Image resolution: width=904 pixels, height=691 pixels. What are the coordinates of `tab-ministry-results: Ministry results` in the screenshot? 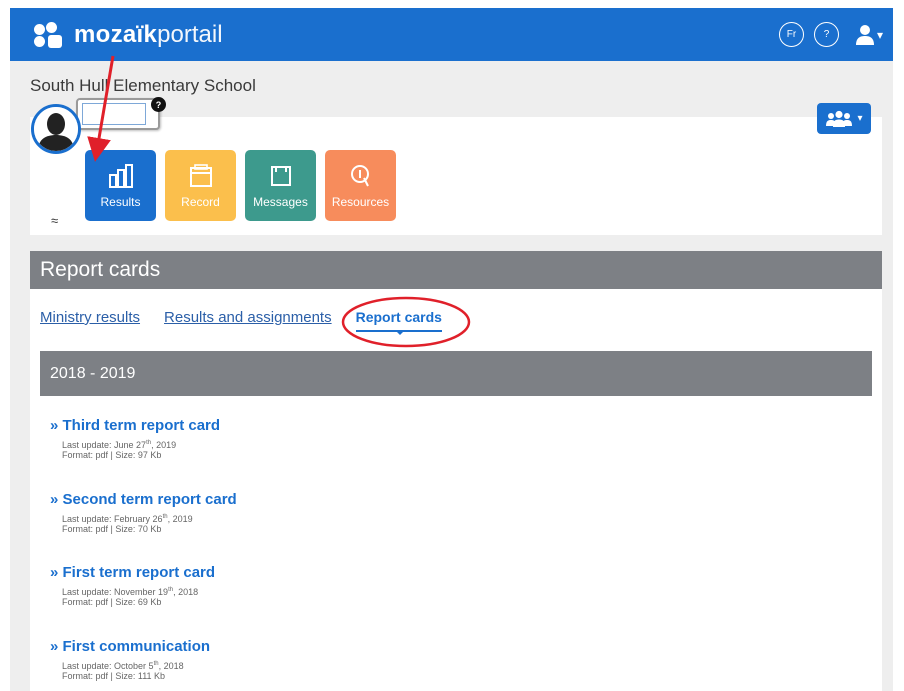 It's located at (90, 317).